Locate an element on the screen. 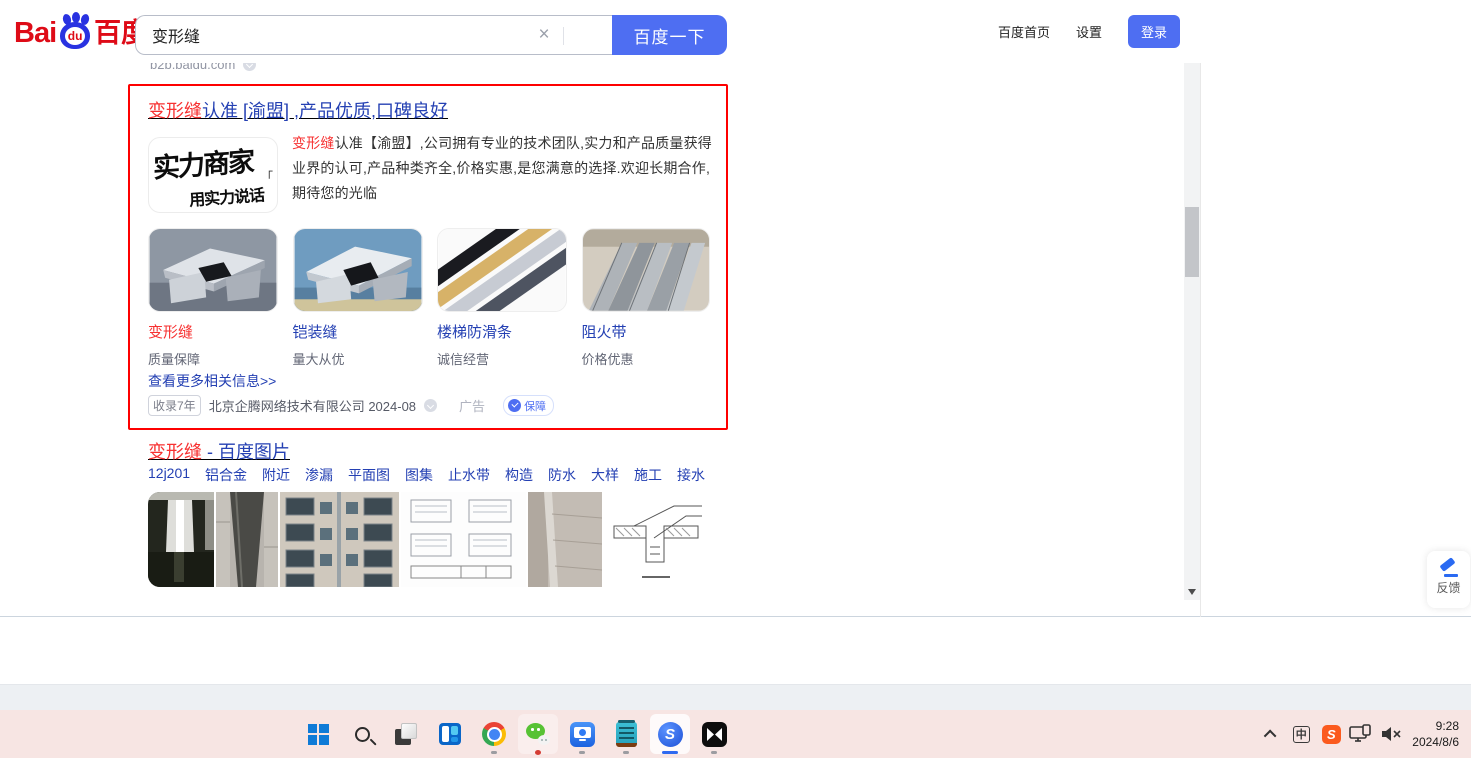 The width and height of the screenshot is (1471, 758). tag-link: 平面图 is located at coordinates (369, 475).